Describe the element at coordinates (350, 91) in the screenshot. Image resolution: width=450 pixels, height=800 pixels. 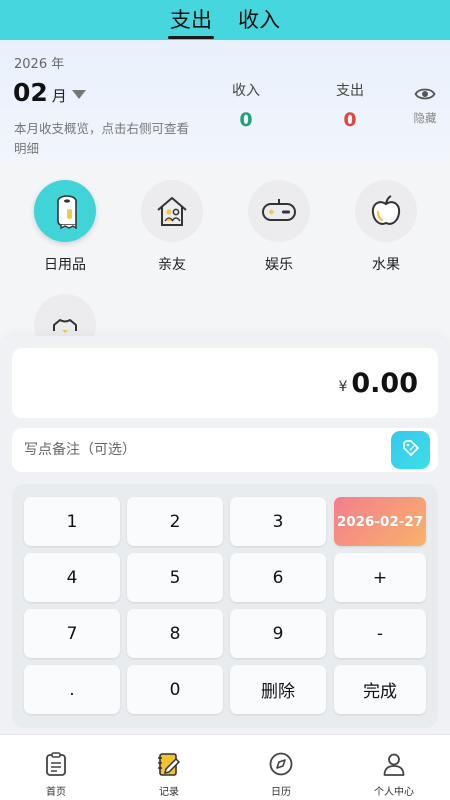
I see `expense-label: 支出` at that location.